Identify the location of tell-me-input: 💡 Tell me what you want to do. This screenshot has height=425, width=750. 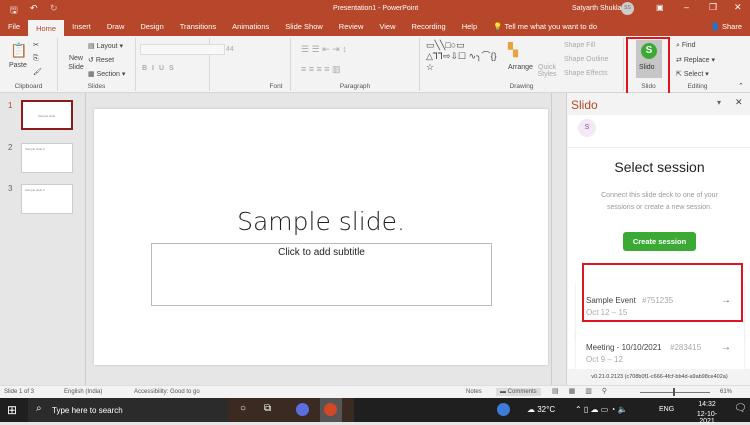
(545, 27).